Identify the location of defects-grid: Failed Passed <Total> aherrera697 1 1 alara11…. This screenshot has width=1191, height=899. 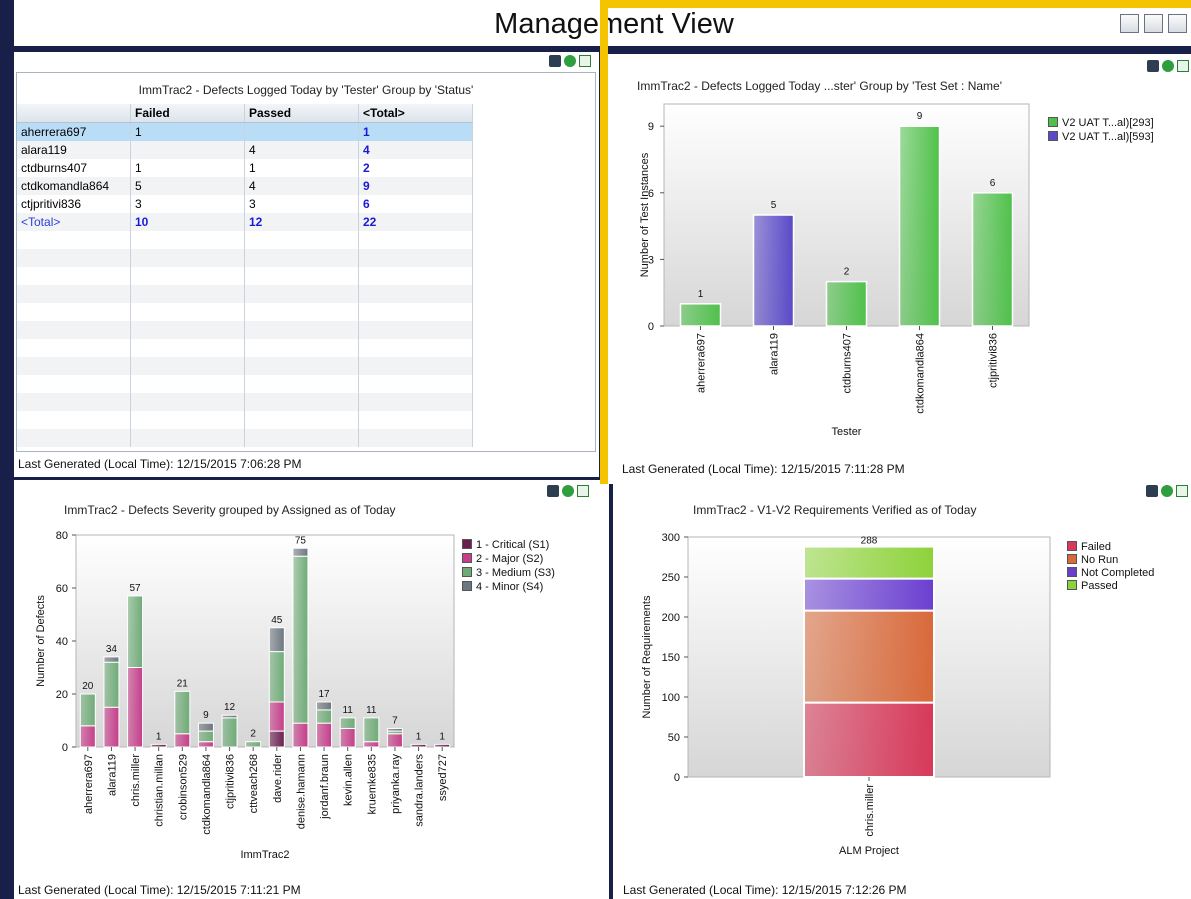
(245, 275).